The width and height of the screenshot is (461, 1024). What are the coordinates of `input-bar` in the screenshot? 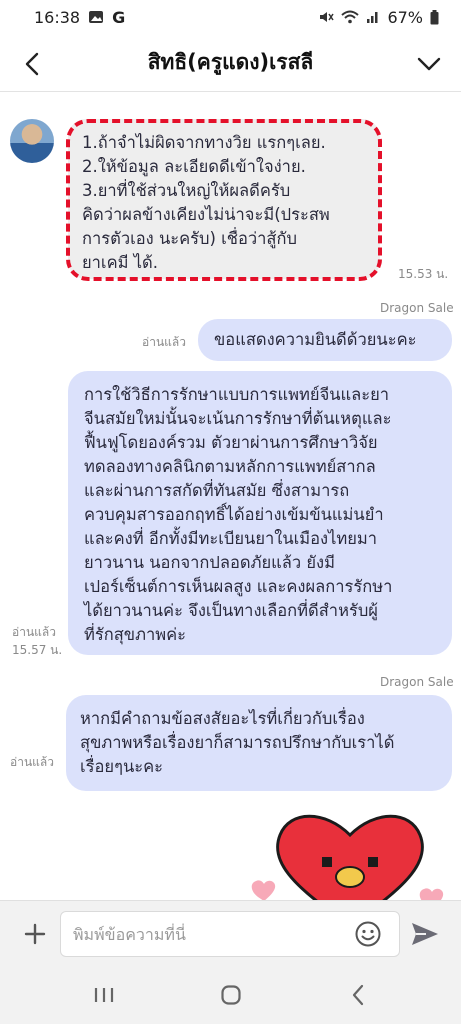 It's located at (230, 933).